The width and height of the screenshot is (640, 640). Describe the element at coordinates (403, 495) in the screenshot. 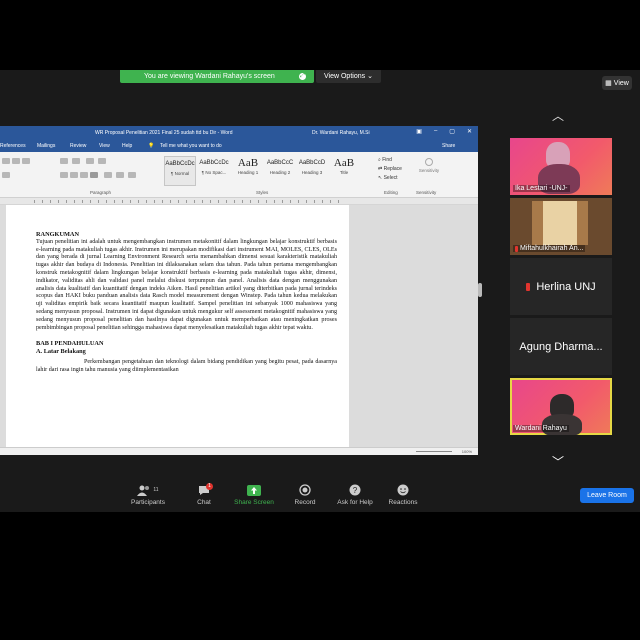

I see `reactions-button: Reactions` at that location.